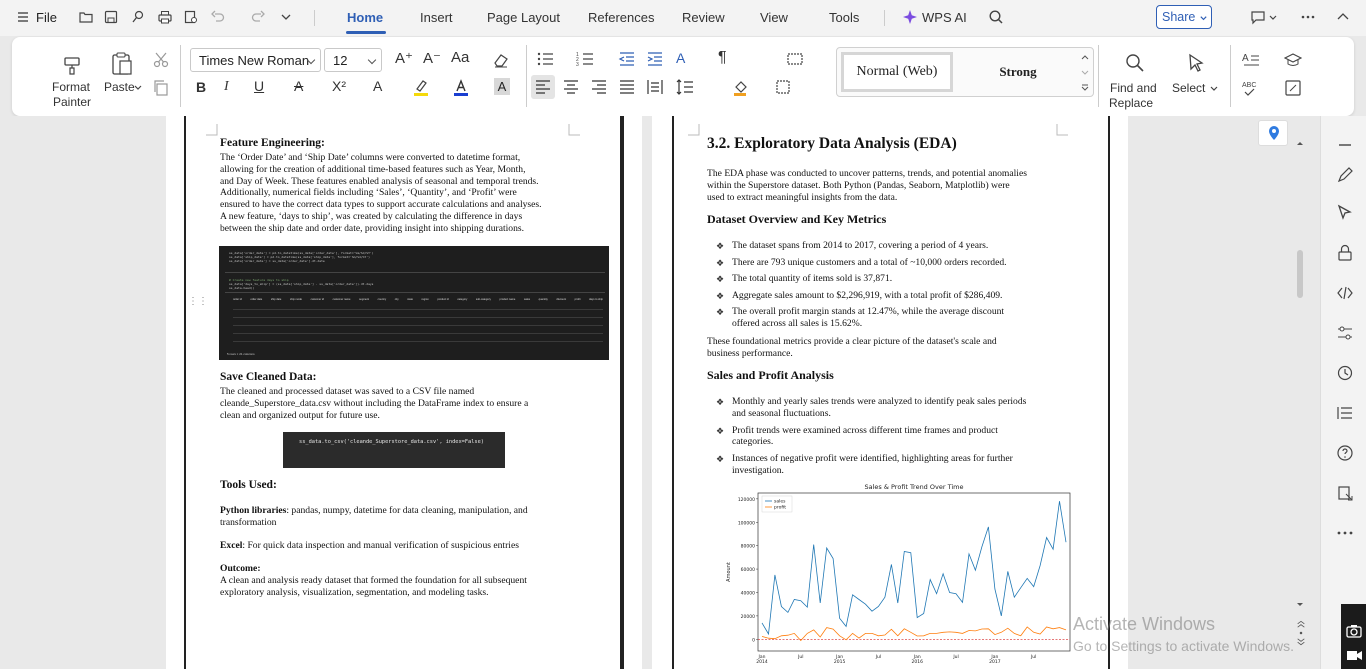 The image size is (1366, 669). I want to click on font-family-select: Times New Roman, so click(255, 60).